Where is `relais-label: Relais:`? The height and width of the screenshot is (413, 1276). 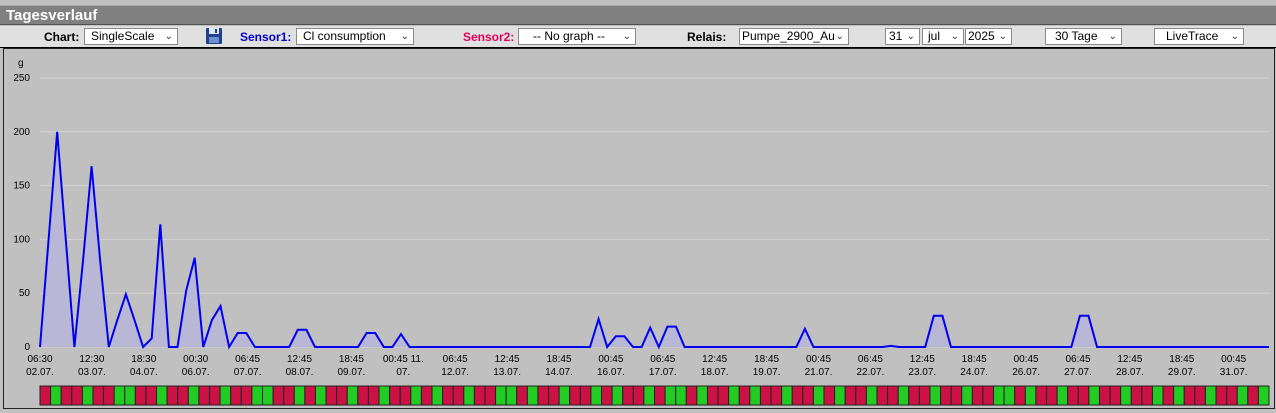 relais-label: Relais: is located at coordinates (707, 37).